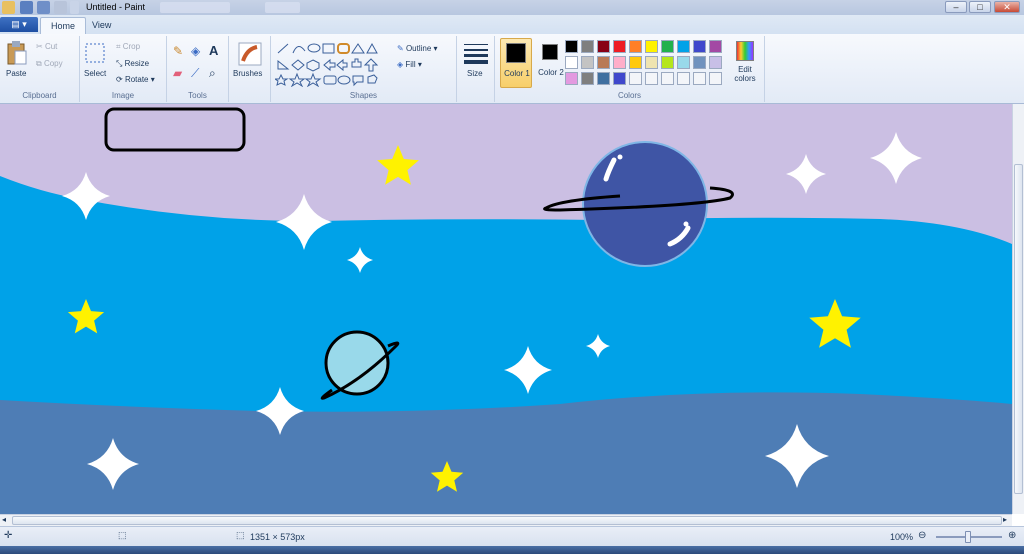 The image size is (1024, 554). Describe the element at coordinates (277, 537) in the screenshot. I see `canvas-size-text: 1351 × 573px` at that location.